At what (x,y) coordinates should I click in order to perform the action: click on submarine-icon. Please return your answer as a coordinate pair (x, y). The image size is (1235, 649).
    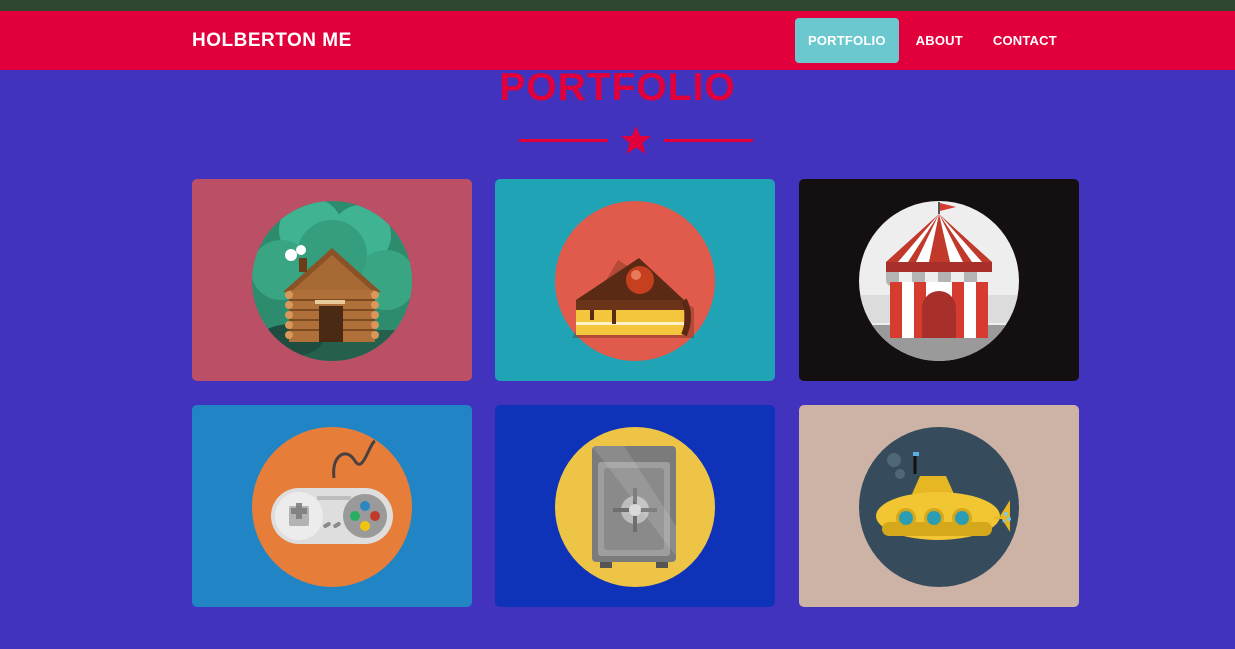
    Looking at the image, I should click on (939, 507).